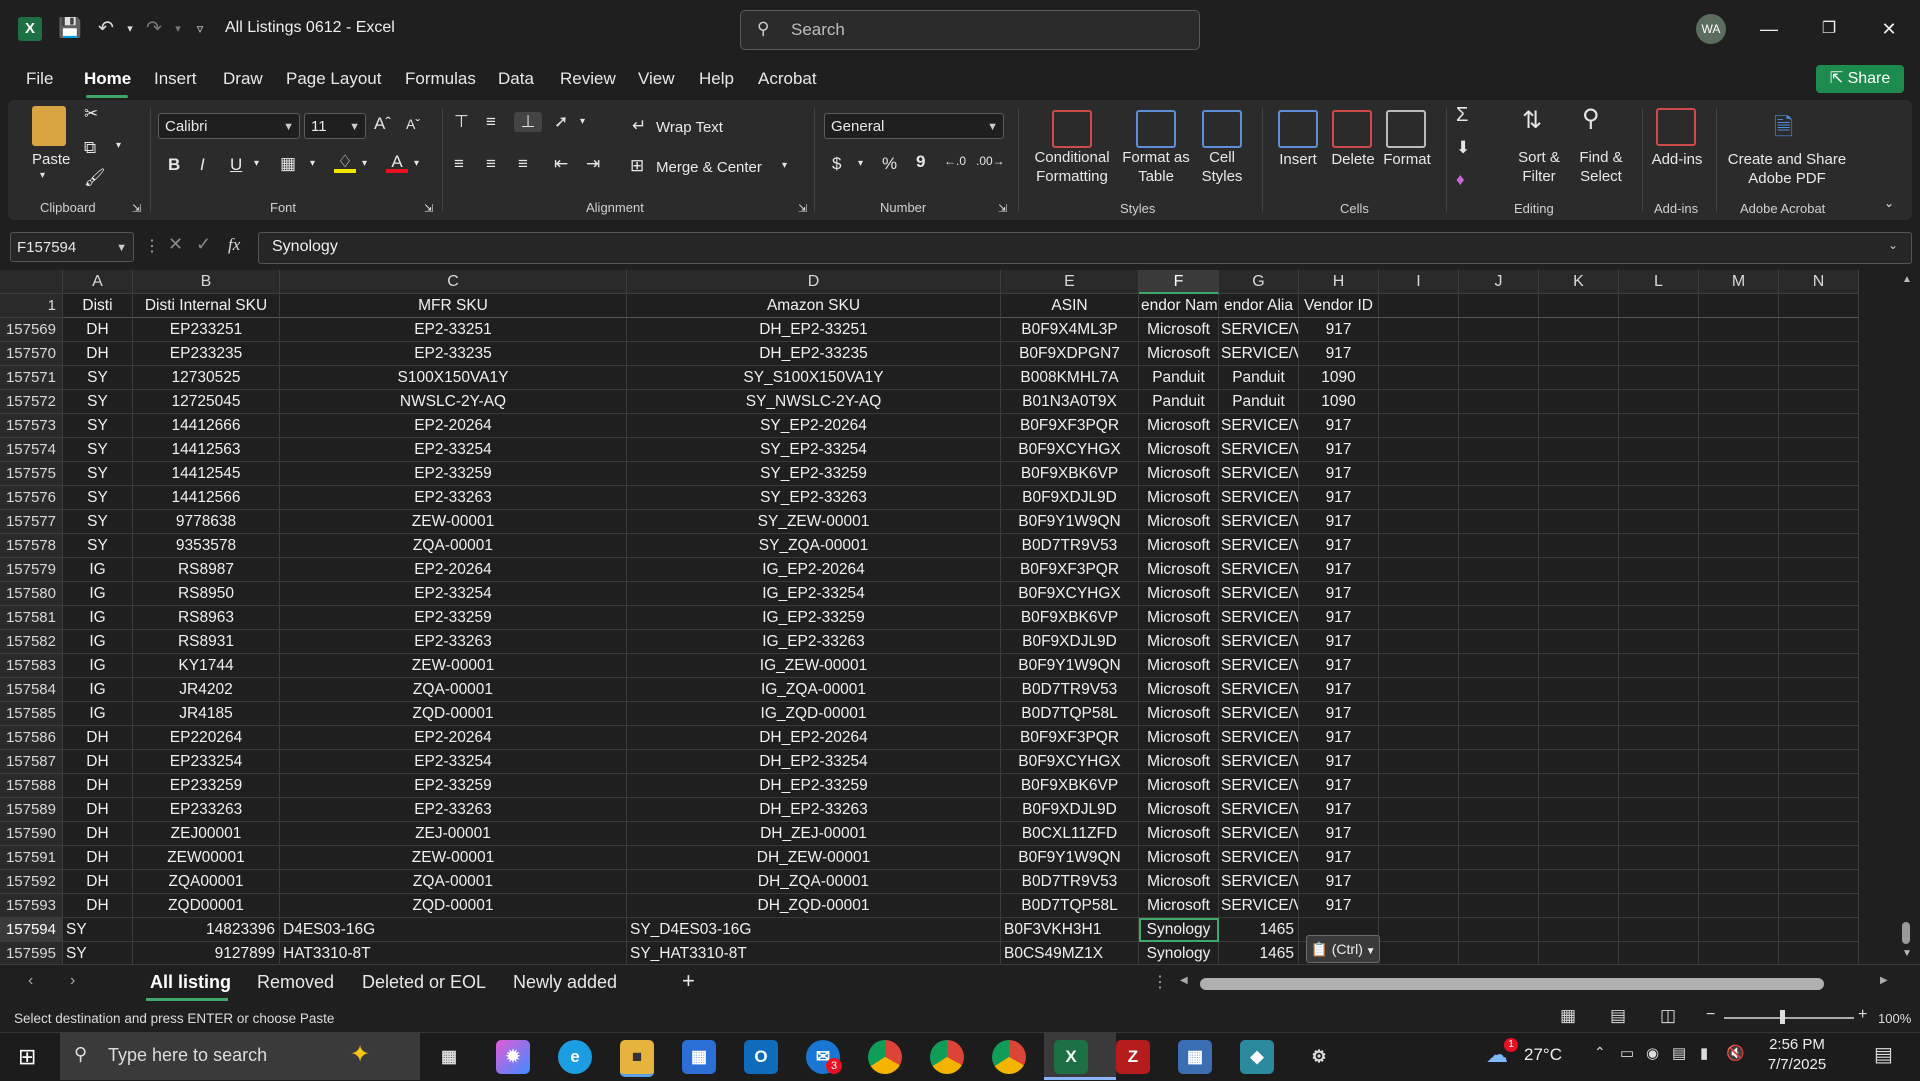 The image size is (1920, 1081). What do you see at coordinates (814, 642) in the screenshot?
I see `table-cell: IG_EP2-33263` at bounding box center [814, 642].